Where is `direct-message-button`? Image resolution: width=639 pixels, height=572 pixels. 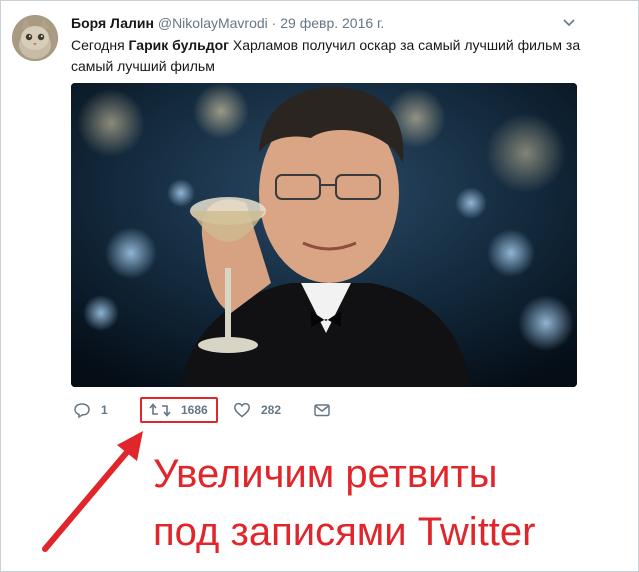
direct-message-button is located at coordinates (322, 410).